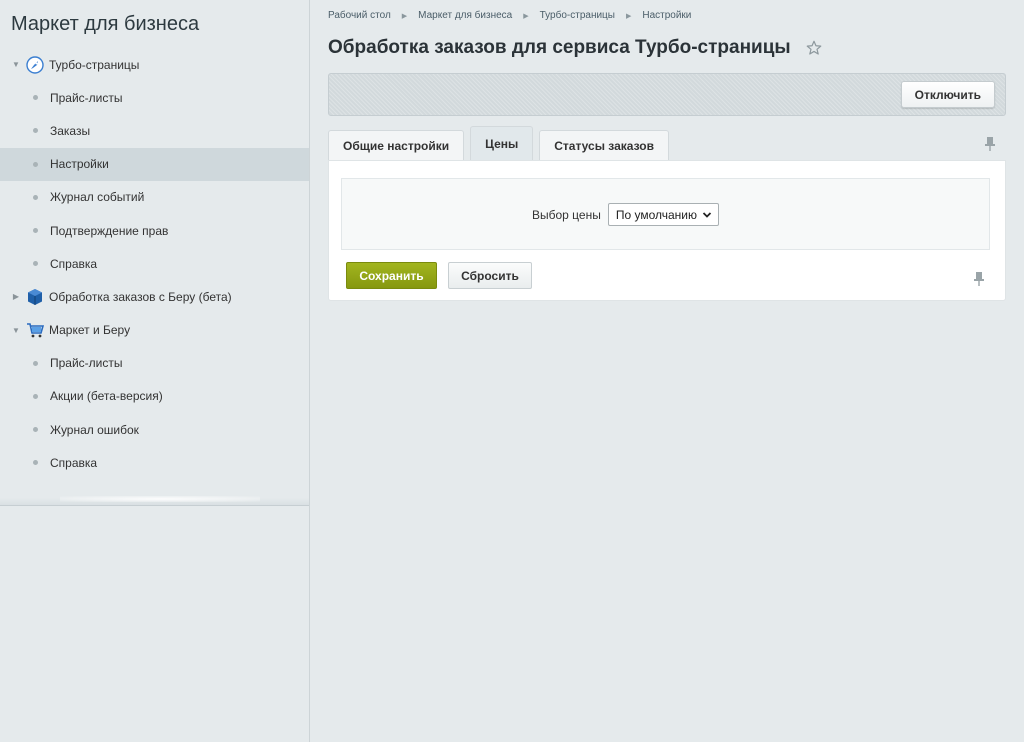 Image resolution: width=1024 pixels, height=742 pixels. What do you see at coordinates (106, 396) in the screenshot?
I see `sidebar-item-label: Акции (бета-версия)` at bounding box center [106, 396].